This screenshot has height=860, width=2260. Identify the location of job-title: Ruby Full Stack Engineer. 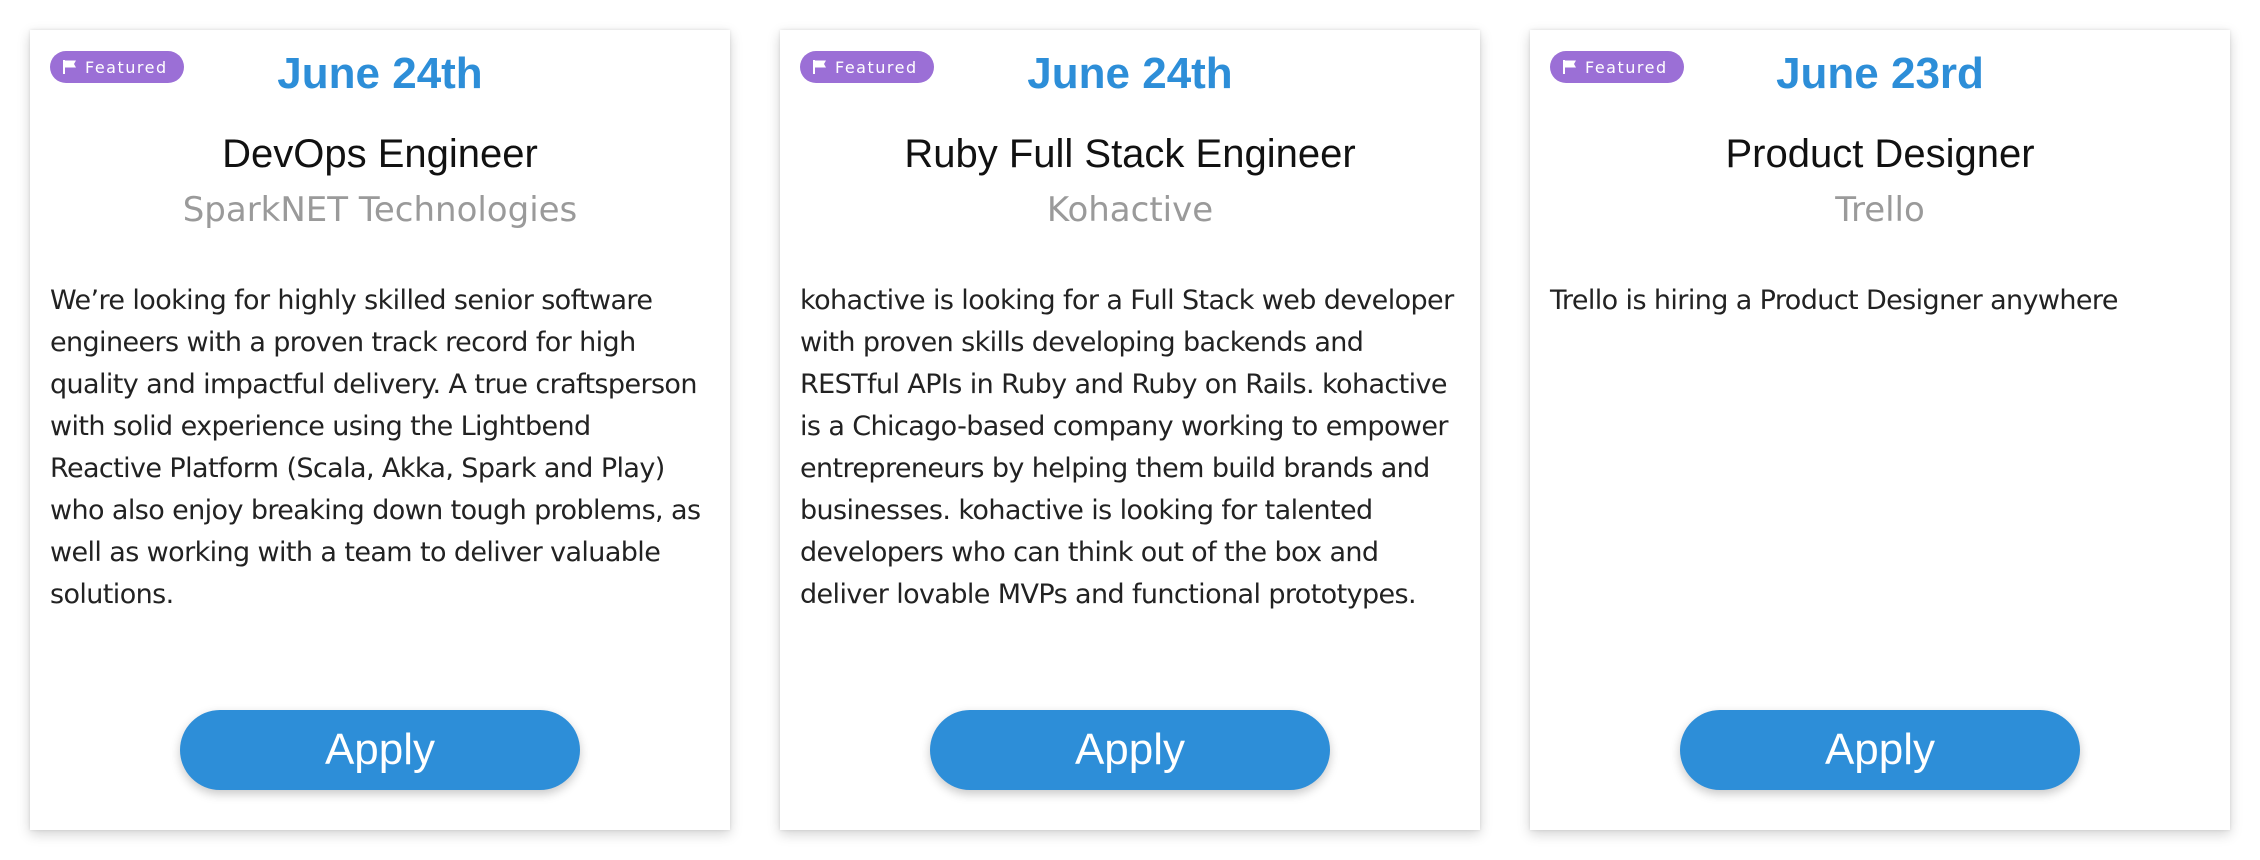
(1130, 154).